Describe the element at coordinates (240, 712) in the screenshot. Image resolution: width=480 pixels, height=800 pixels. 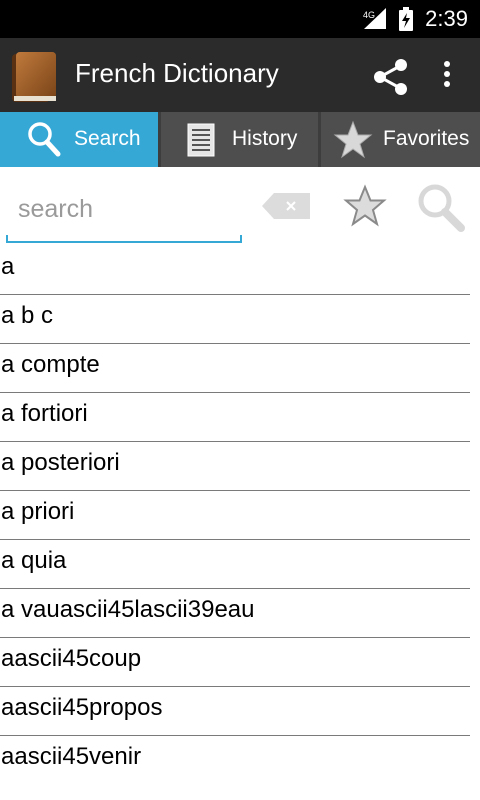
I see `list-item: aascii45propos` at that location.